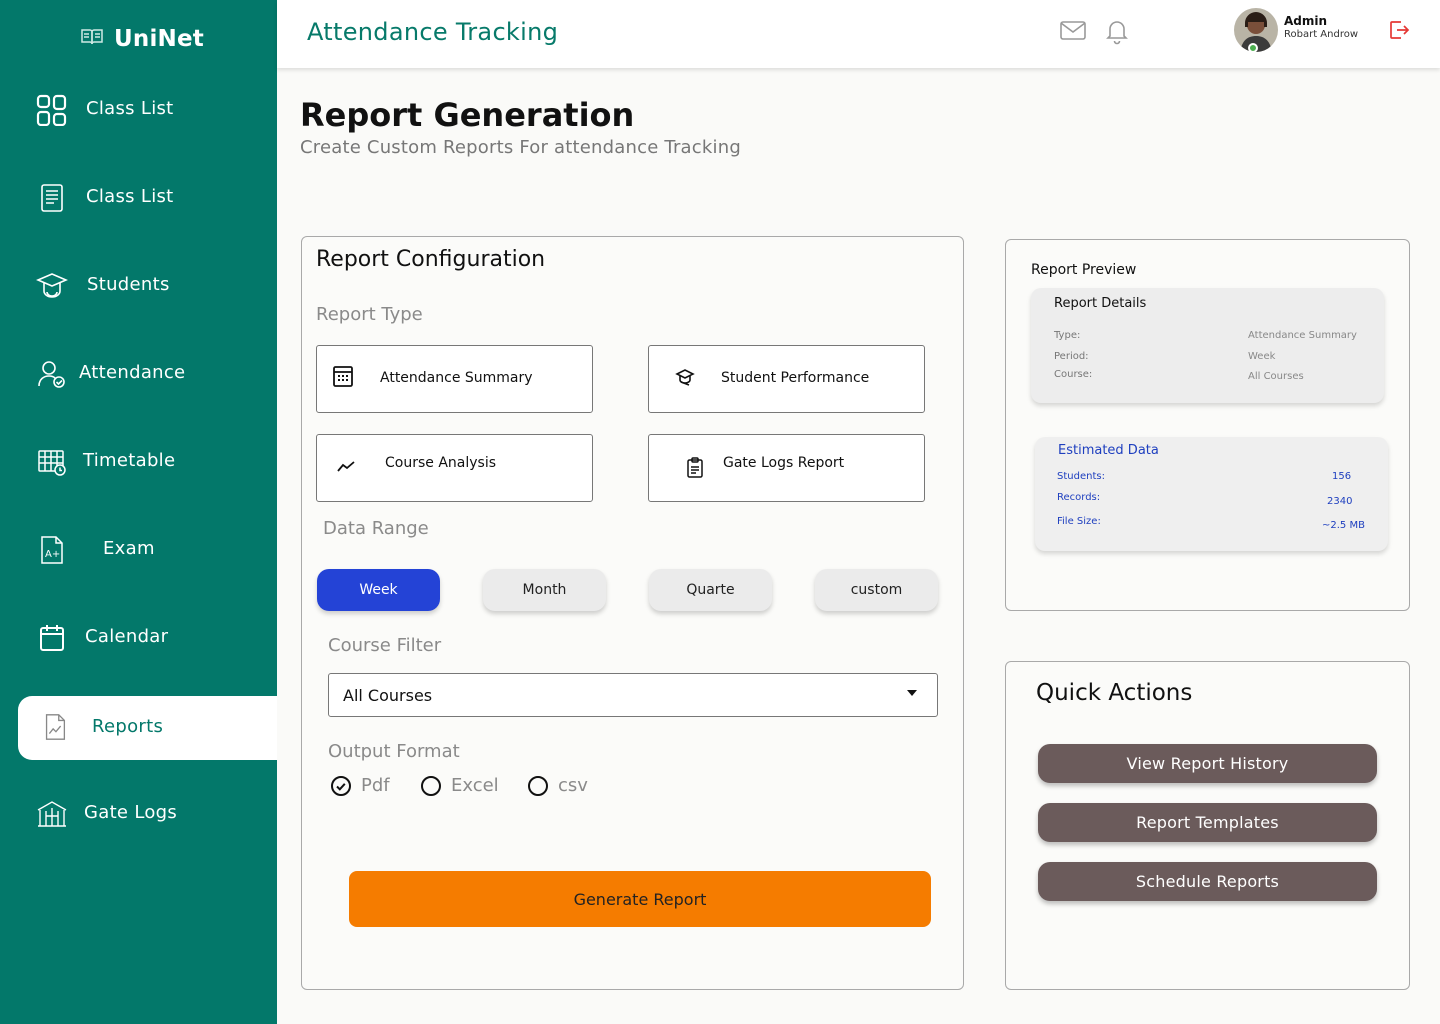 Image resolution: width=1440 pixels, height=1024 pixels. What do you see at coordinates (1079, 521) in the screenshot?
I see `estimated-key: File Size:` at bounding box center [1079, 521].